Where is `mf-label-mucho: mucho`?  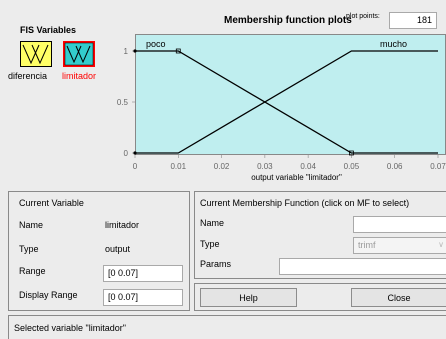 mf-label-mucho: mucho is located at coordinates (393, 44).